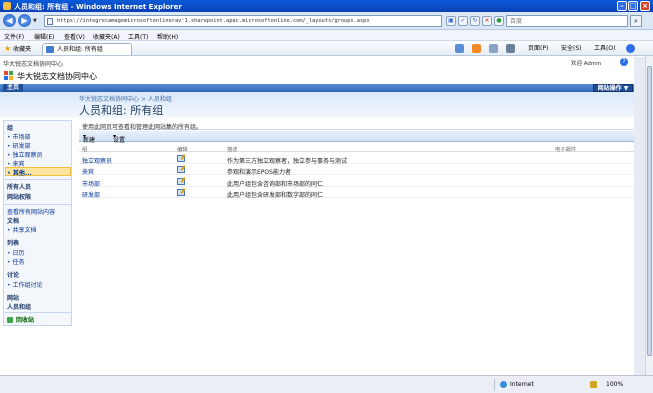 This screenshot has width=653, height=393. What do you see at coordinates (13, 220) in the screenshot?
I see `documents-heading: 文档` at bounding box center [13, 220].